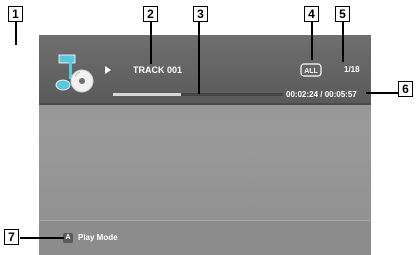 This screenshot has width=416, height=255. What do you see at coordinates (11, 237) in the screenshot?
I see `callout-7: 7` at bounding box center [11, 237].